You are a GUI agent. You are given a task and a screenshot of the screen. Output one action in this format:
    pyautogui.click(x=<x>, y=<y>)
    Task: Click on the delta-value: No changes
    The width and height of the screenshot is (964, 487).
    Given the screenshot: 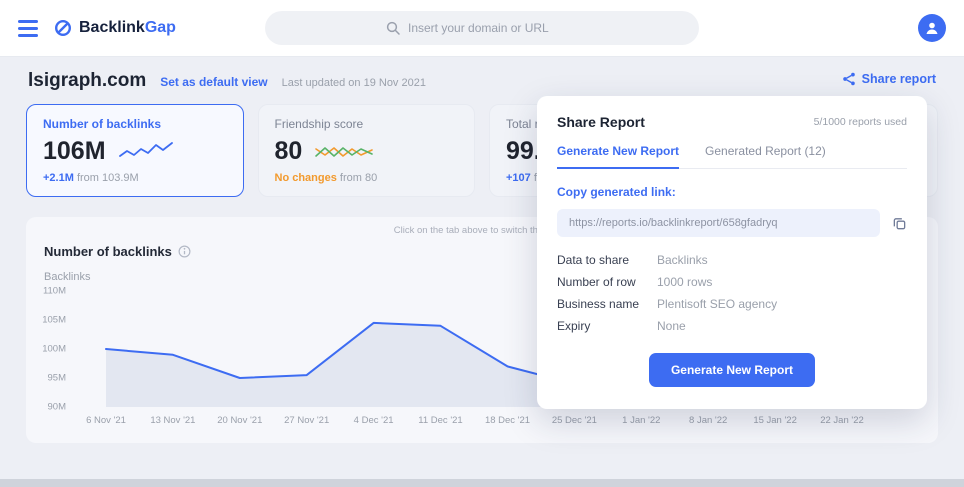 What is the action you would take?
    pyautogui.click(x=305, y=178)
    